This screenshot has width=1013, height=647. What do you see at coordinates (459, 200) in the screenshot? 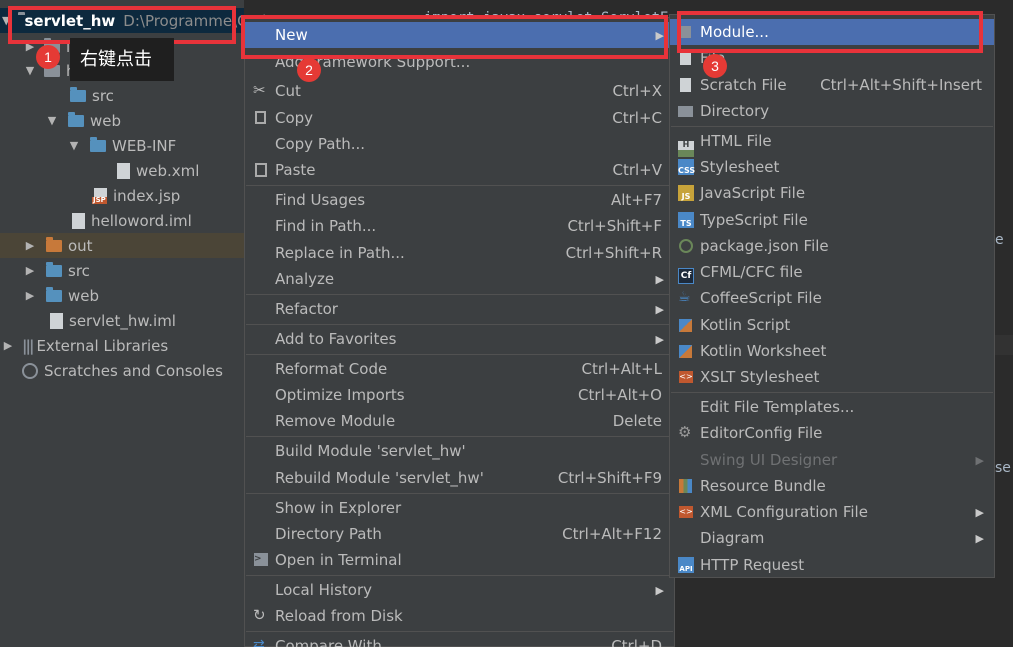
I see `menu-item-find-usages: Find Usages Alt+F7` at bounding box center [459, 200].